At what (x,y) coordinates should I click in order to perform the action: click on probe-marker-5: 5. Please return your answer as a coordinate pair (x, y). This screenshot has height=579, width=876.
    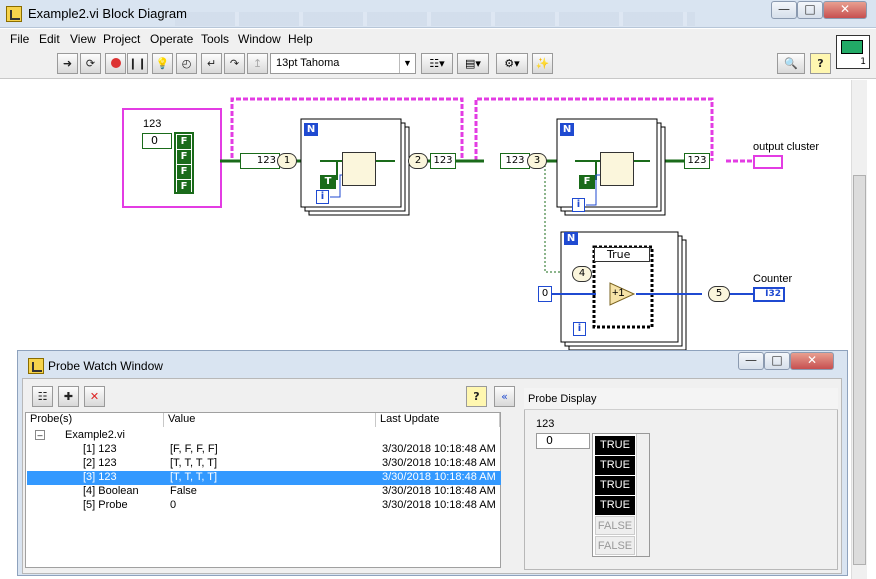
    Looking at the image, I should click on (719, 294).